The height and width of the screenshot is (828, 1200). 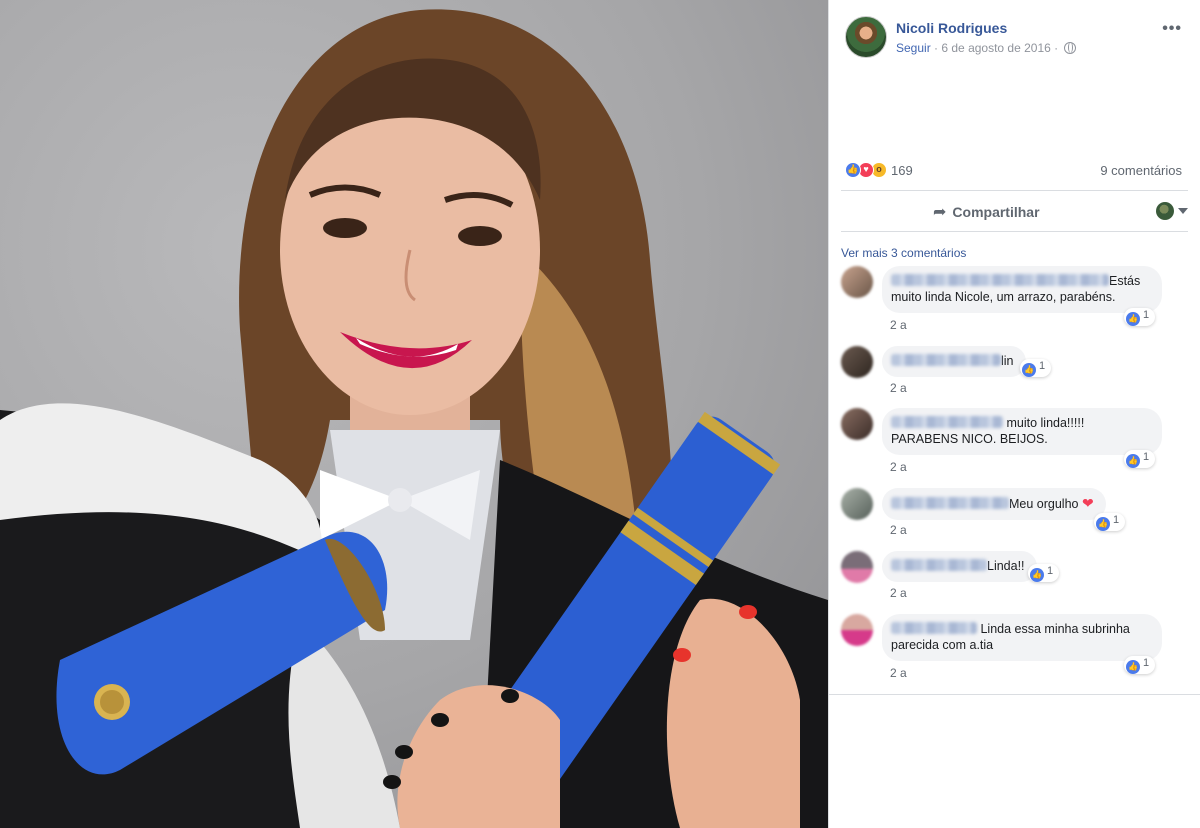 I want to click on comment-bubble: Linda!!, so click(x=959, y=566).